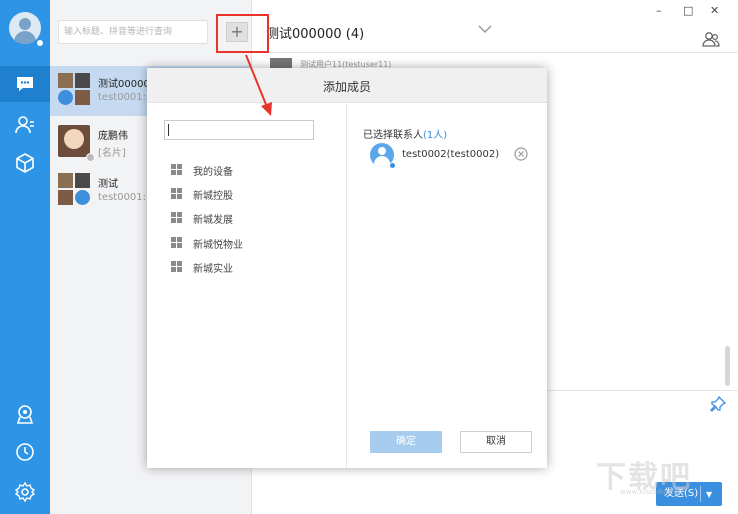 The image size is (738, 514). What do you see at coordinates (521, 154) in the screenshot?
I see `remove-contact-icon` at bounding box center [521, 154].